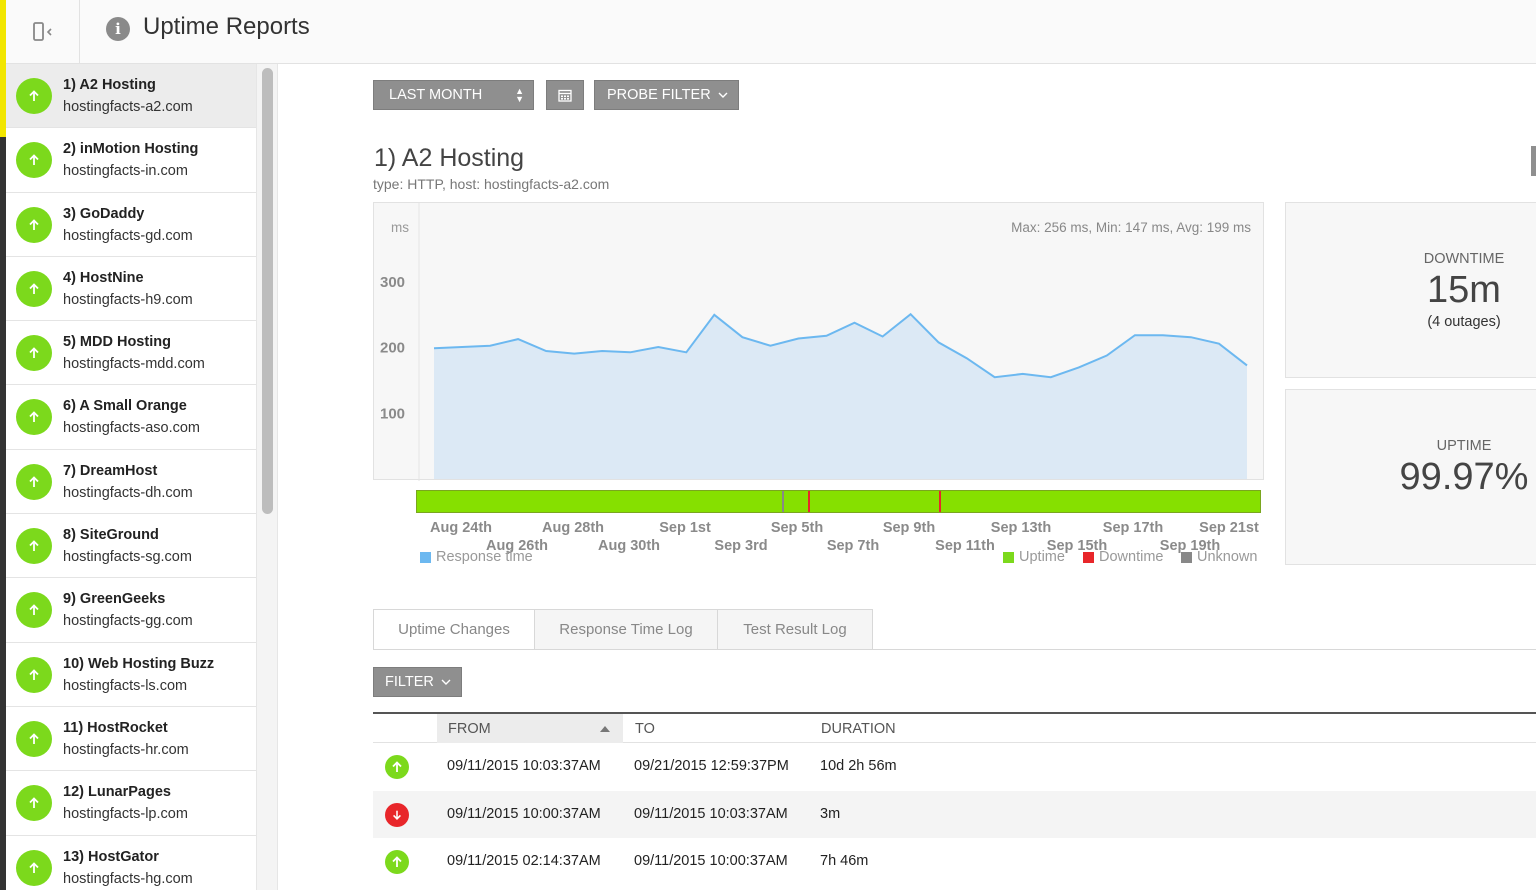 This screenshot has height=890, width=1536. Describe the element at coordinates (131, 417) in the screenshot. I see `host-list-item: 6) A Small Orange hostingfacts-aso.com` at that location.